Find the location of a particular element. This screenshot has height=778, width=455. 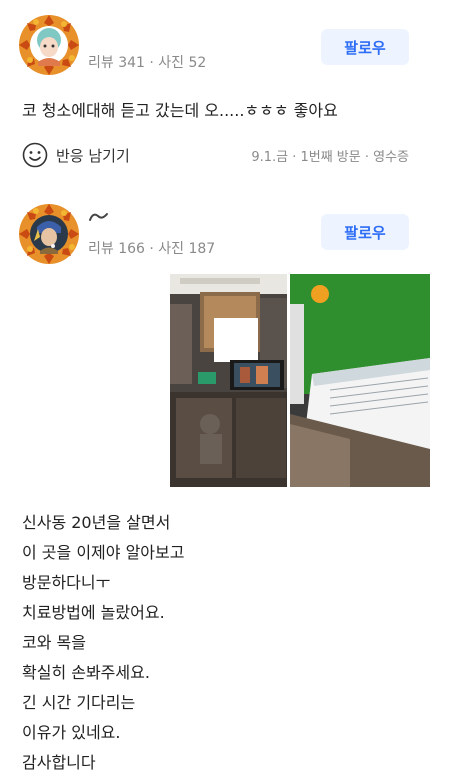

review-text-line: 치료방법에 놀랐어요. is located at coordinates (93, 612).